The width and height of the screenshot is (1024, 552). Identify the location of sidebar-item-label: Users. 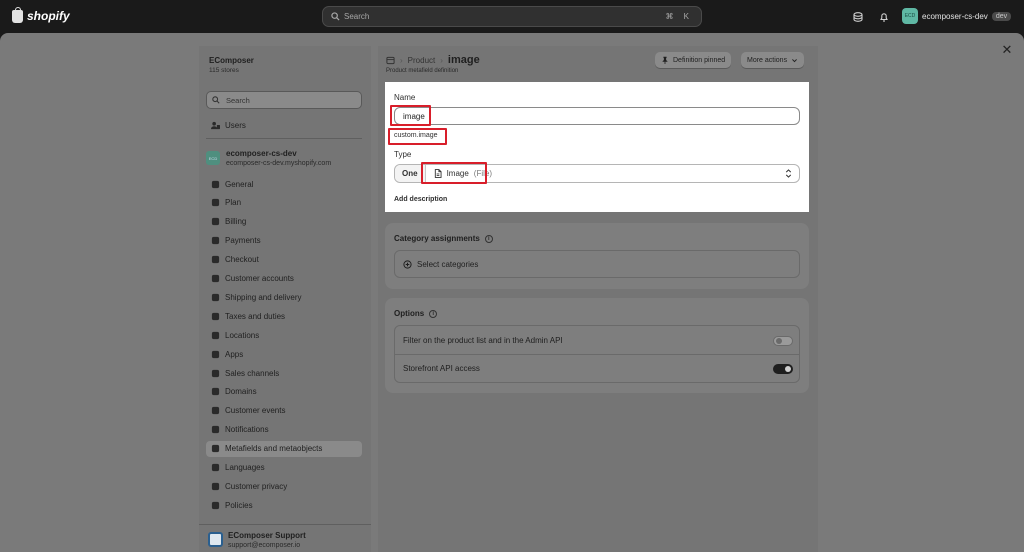
(235, 125).